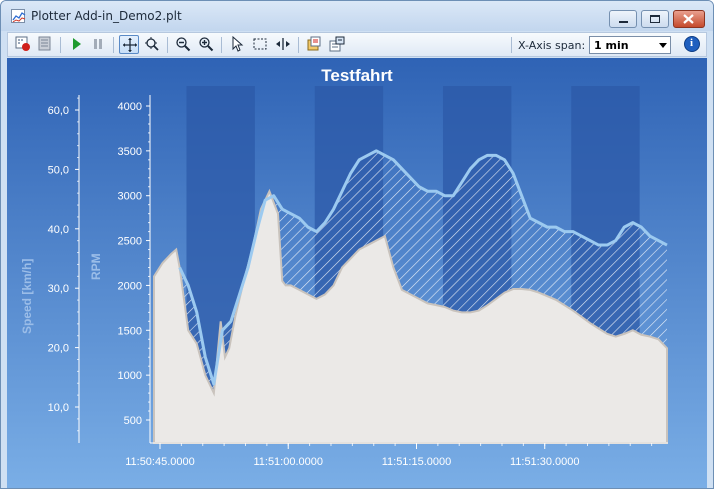 This screenshot has height=489, width=714. What do you see at coordinates (130, 331) in the screenshot?
I see `rpm-tick-label: 1500` at bounding box center [130, 331].